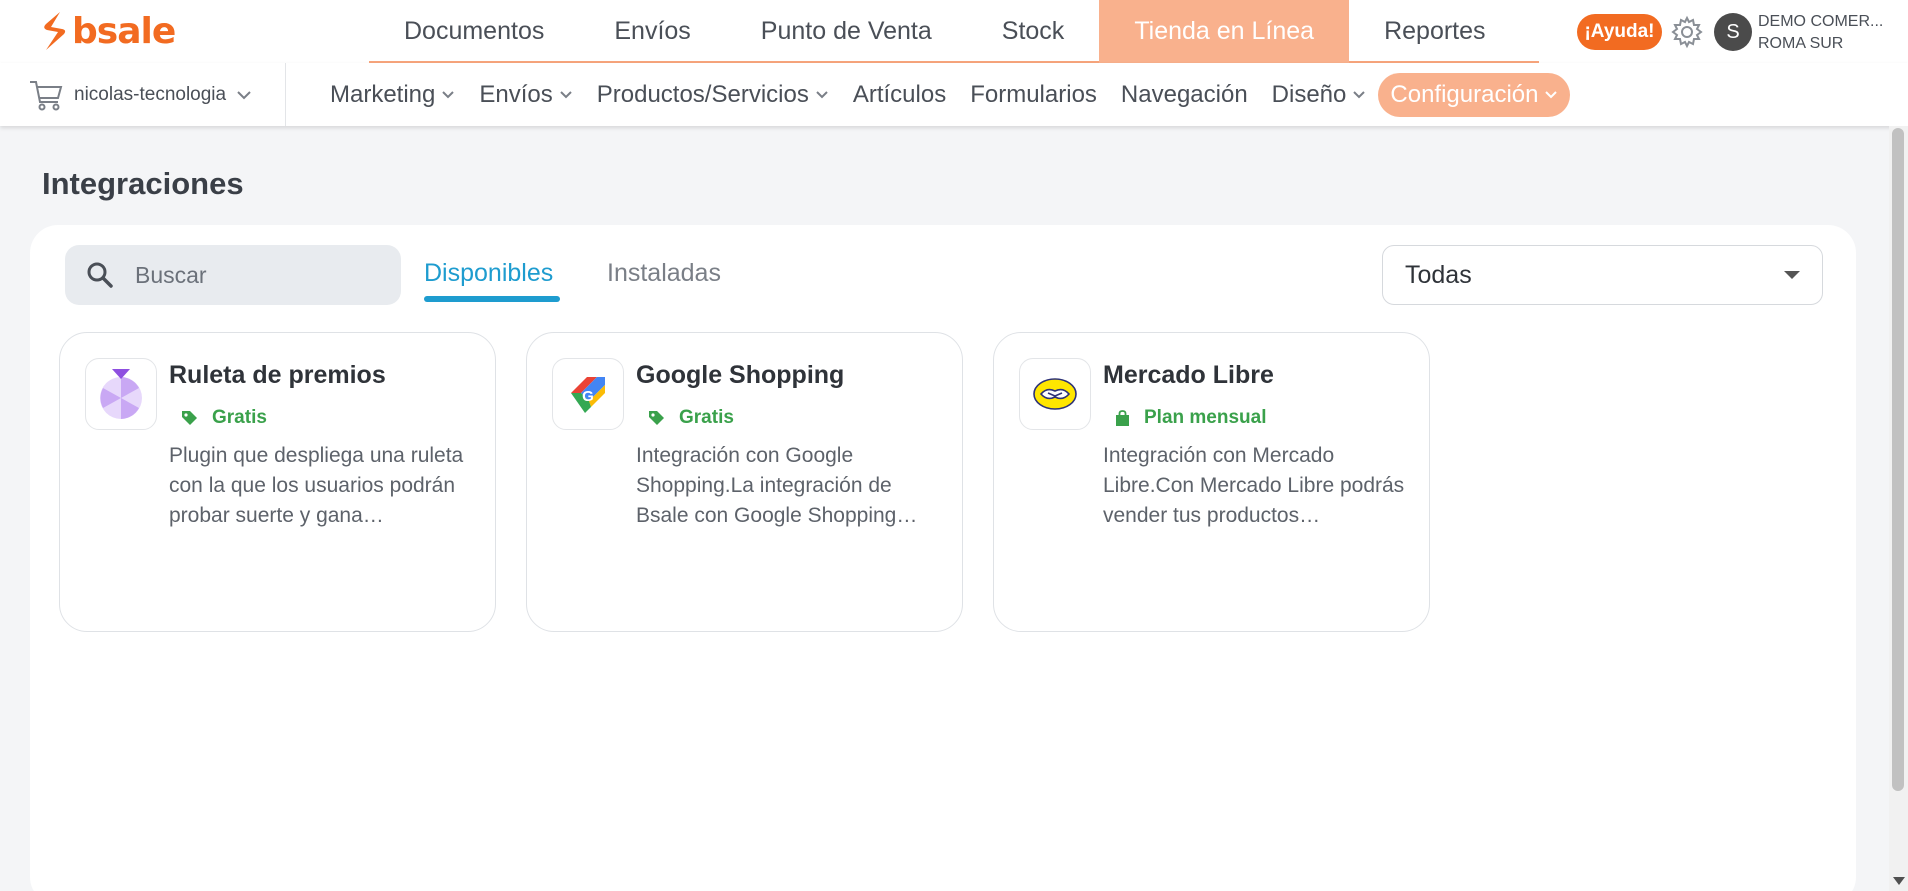 The height and width of the screenshot is (891, 1908). What do you see at coordinates (383, 94) in the screenshot?
I see `sub-nav-label: Marketing` at bounding box center [383, 94].